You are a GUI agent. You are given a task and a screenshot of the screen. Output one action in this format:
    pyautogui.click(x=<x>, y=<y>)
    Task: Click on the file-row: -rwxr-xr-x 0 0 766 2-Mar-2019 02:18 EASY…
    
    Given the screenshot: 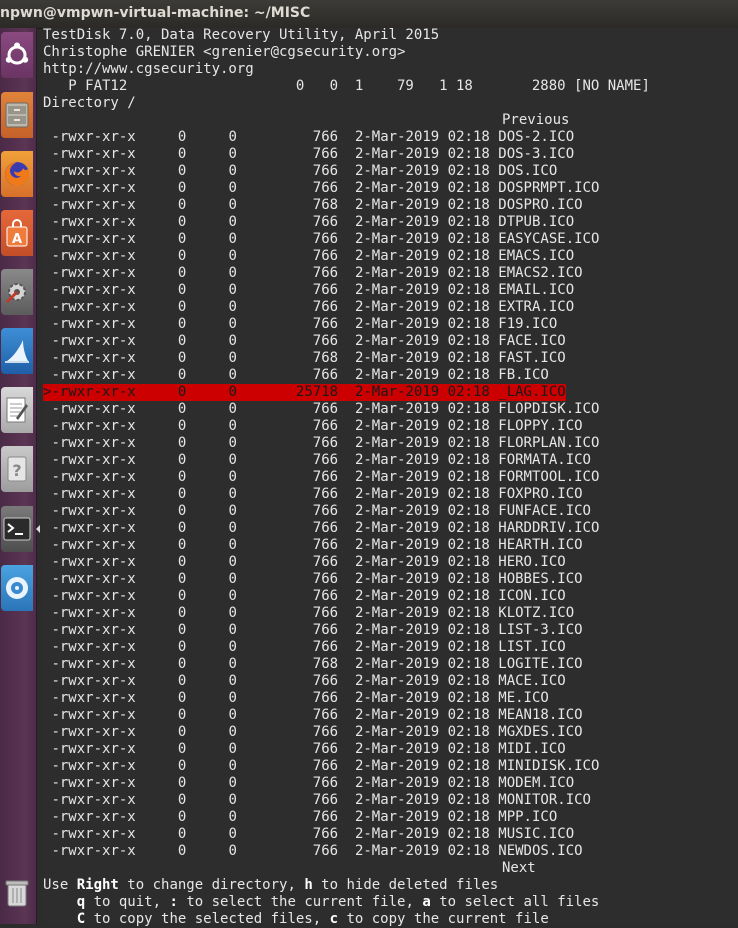 What is the action you would take?
    pyautogui.click(x=321, y=239)
    